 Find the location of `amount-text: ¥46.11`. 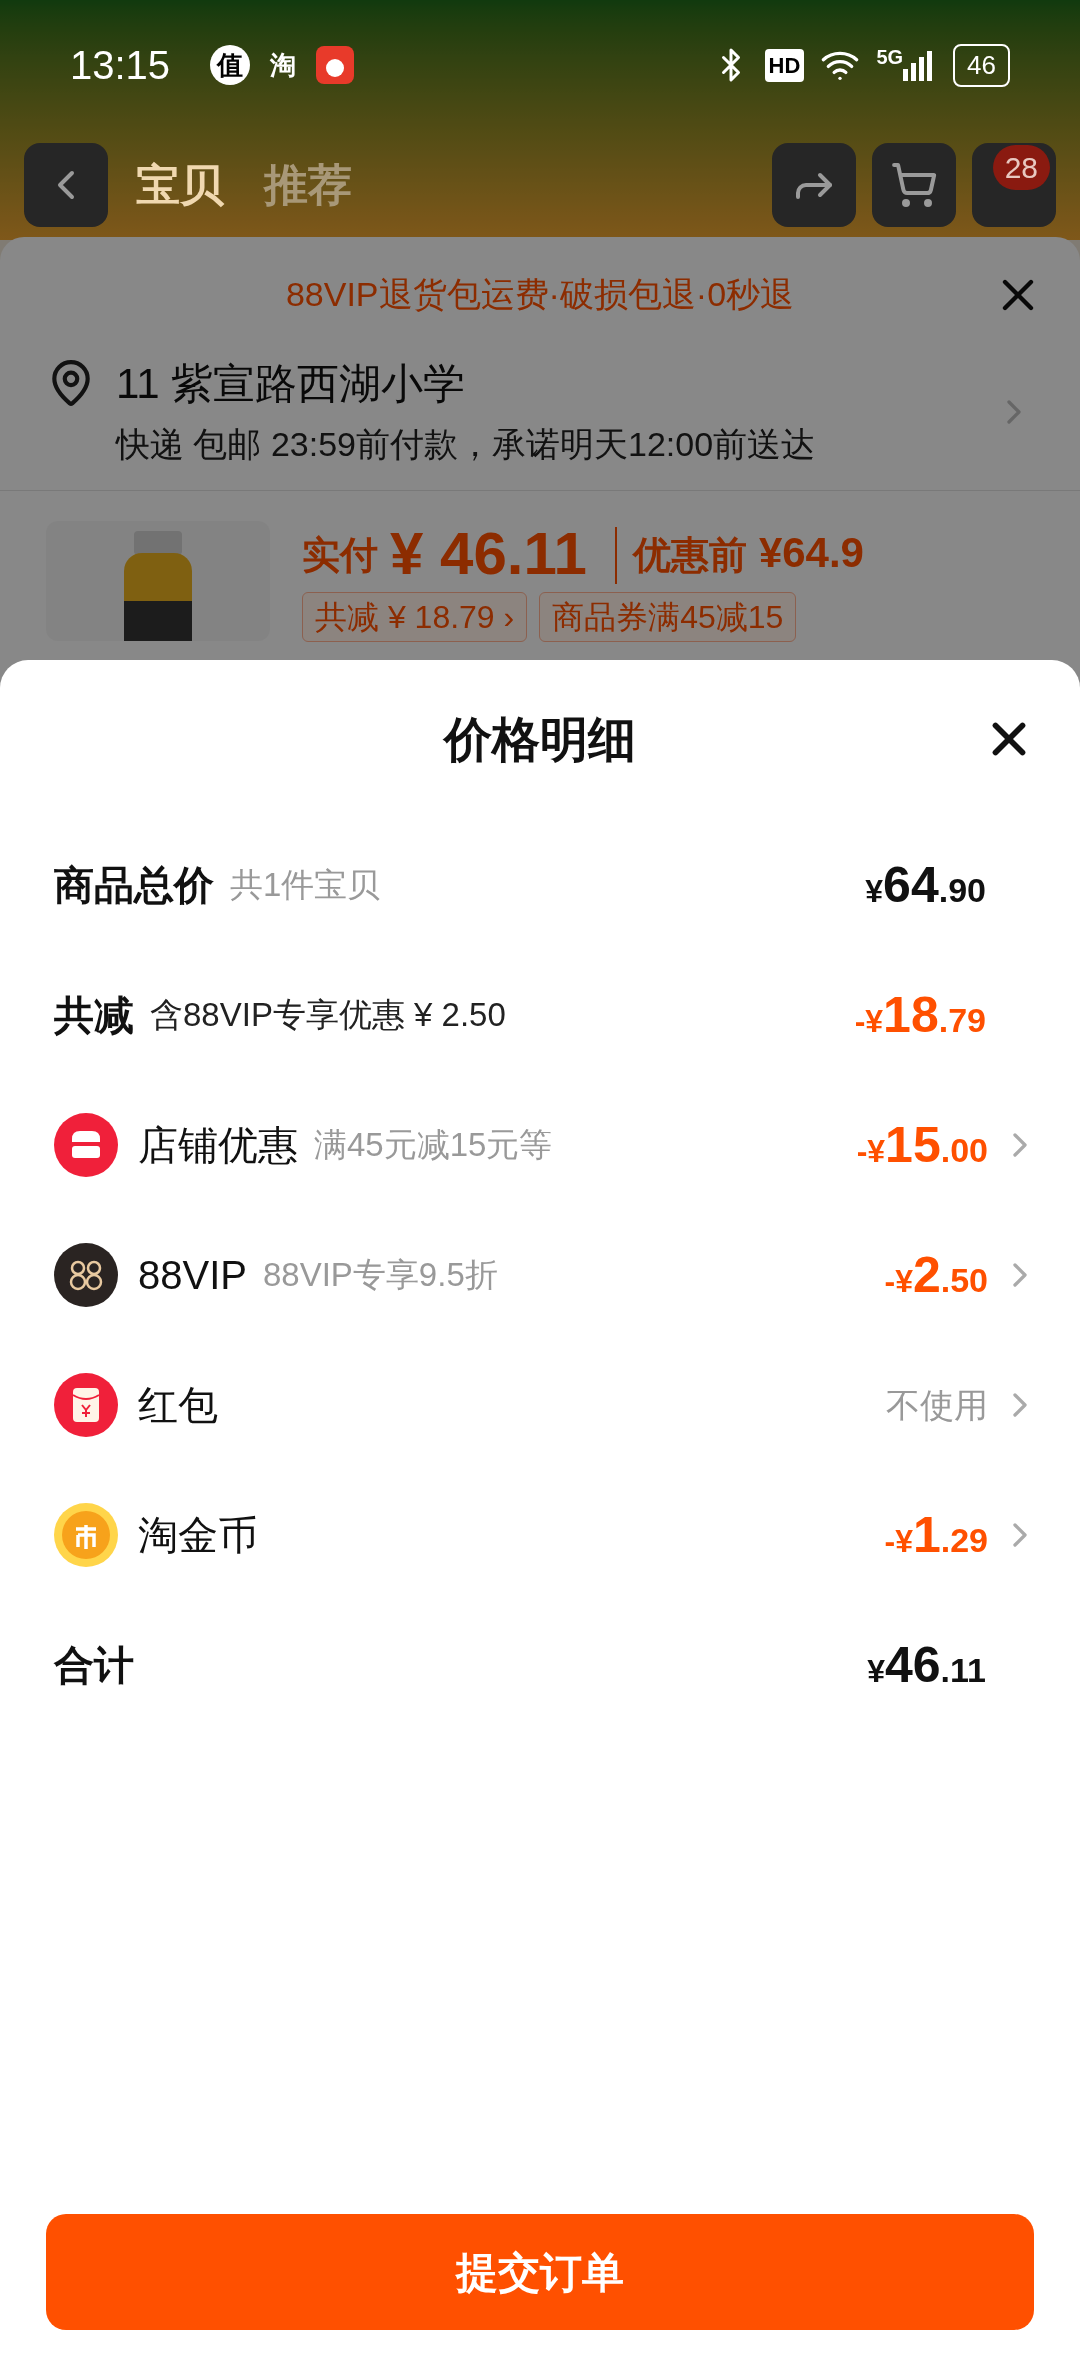

amount-text: ¥46.11 is located at coordinates (926, 1665).